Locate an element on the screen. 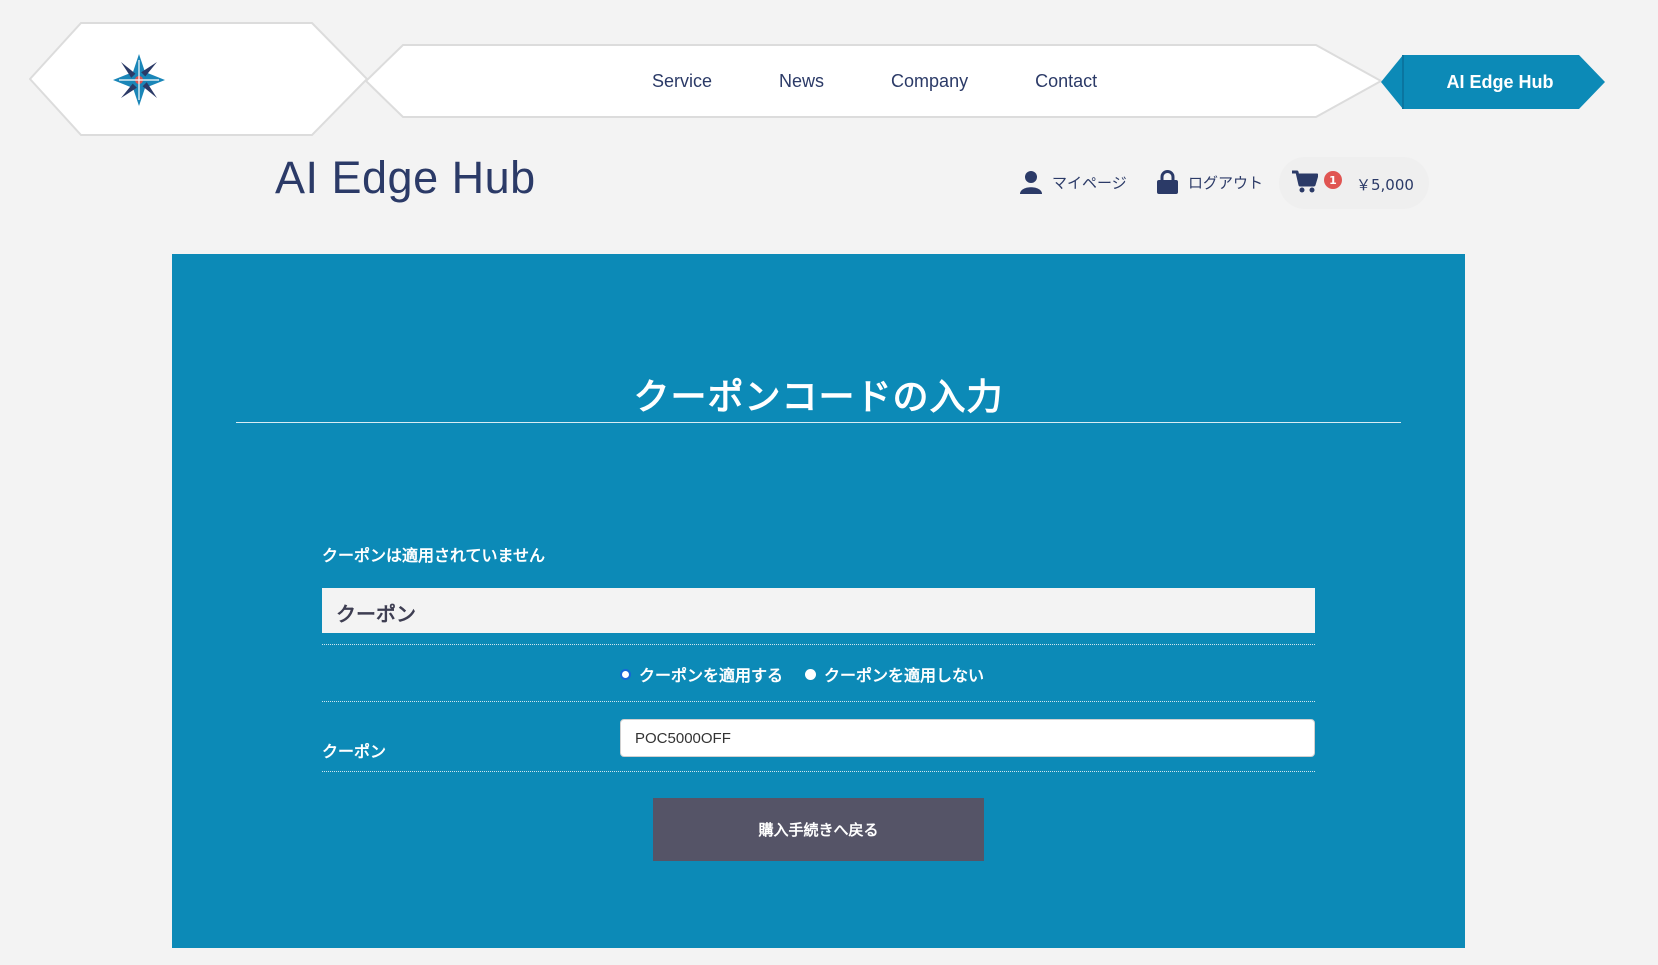 This screenshot has height=965, width=1658. hub-button-label: AI Edge Hub is located at coordinates (1500, 81).